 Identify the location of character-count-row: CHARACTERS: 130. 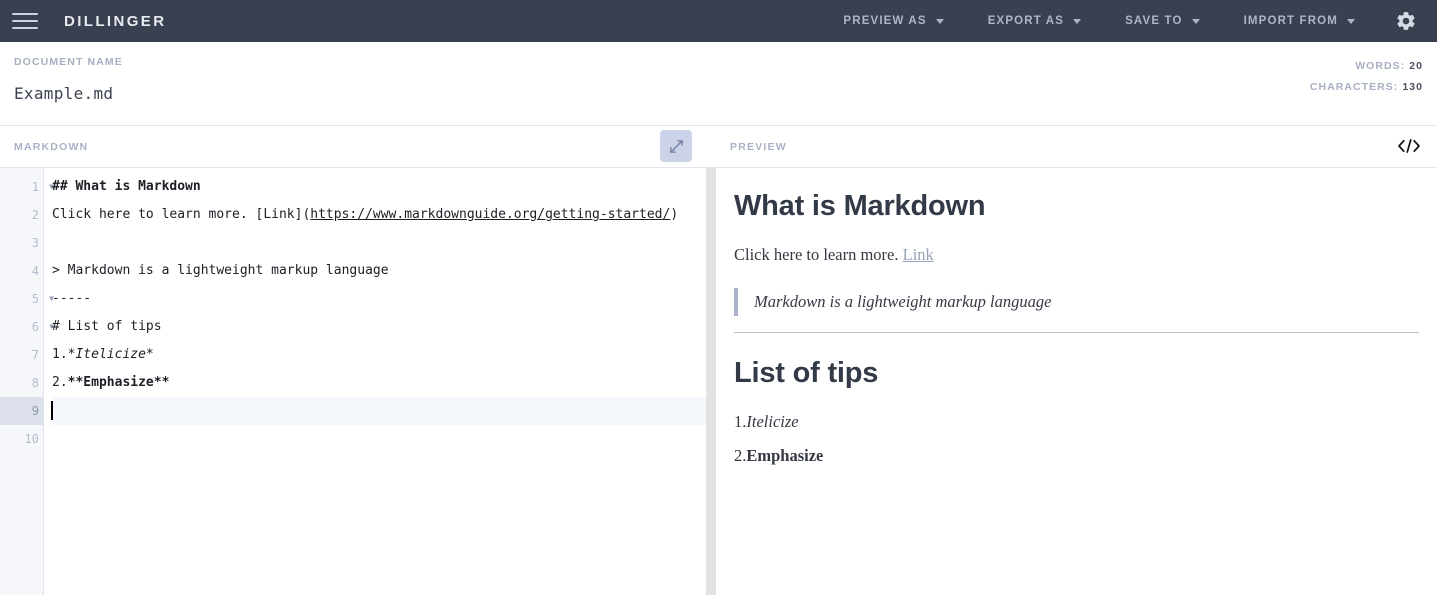
(1366, 87).